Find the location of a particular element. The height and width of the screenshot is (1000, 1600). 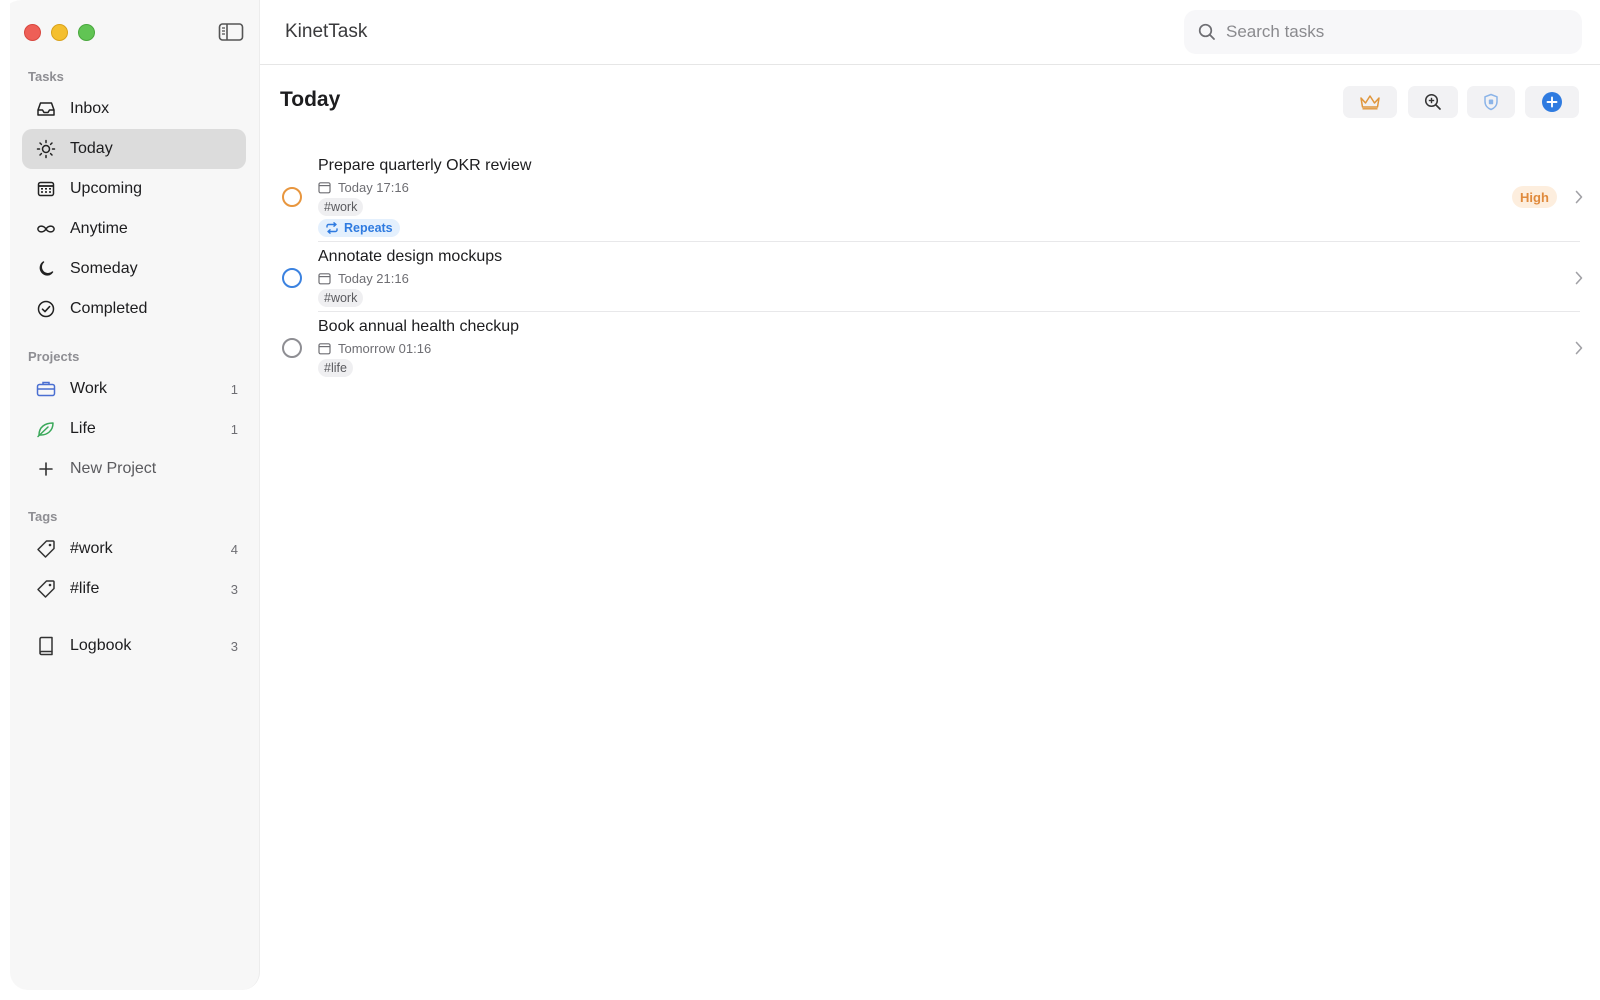

task-due: Tomorrow 01:16 is located at coordinates (374, 348).